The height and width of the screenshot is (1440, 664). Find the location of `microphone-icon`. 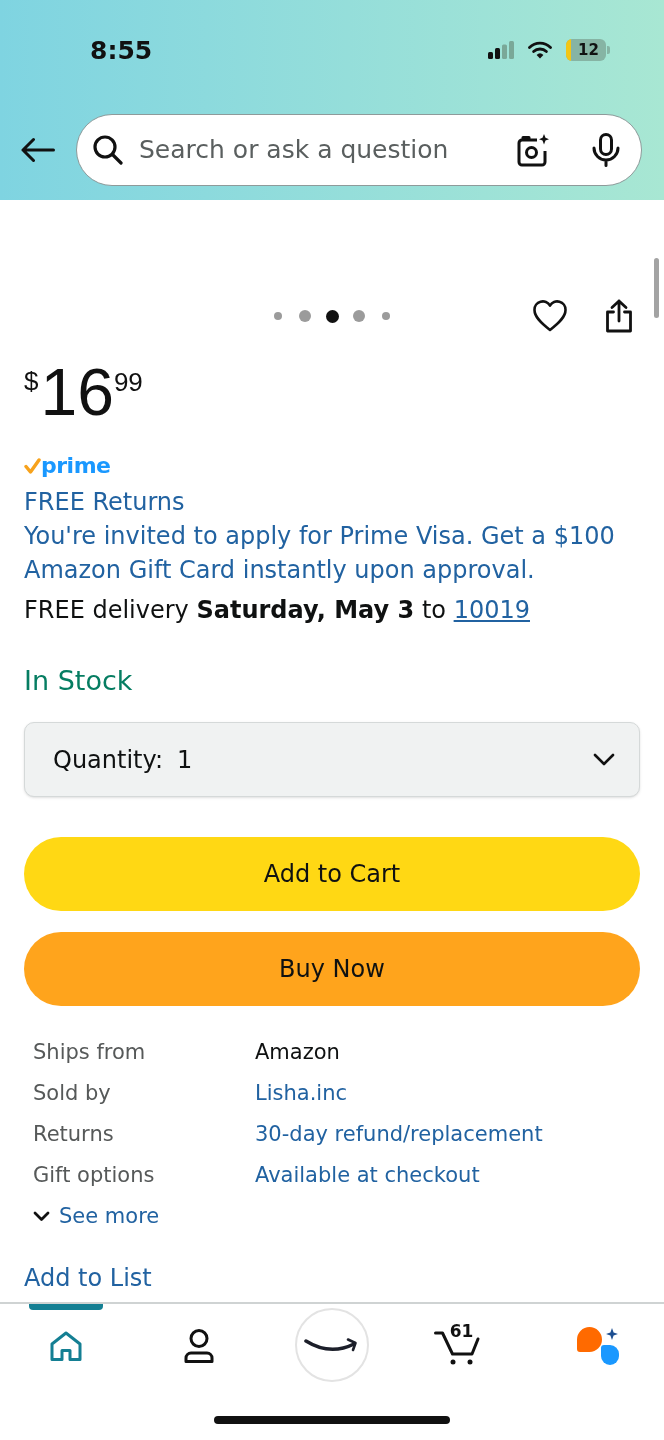

microphone-icon is located at coordinates (606, 150).